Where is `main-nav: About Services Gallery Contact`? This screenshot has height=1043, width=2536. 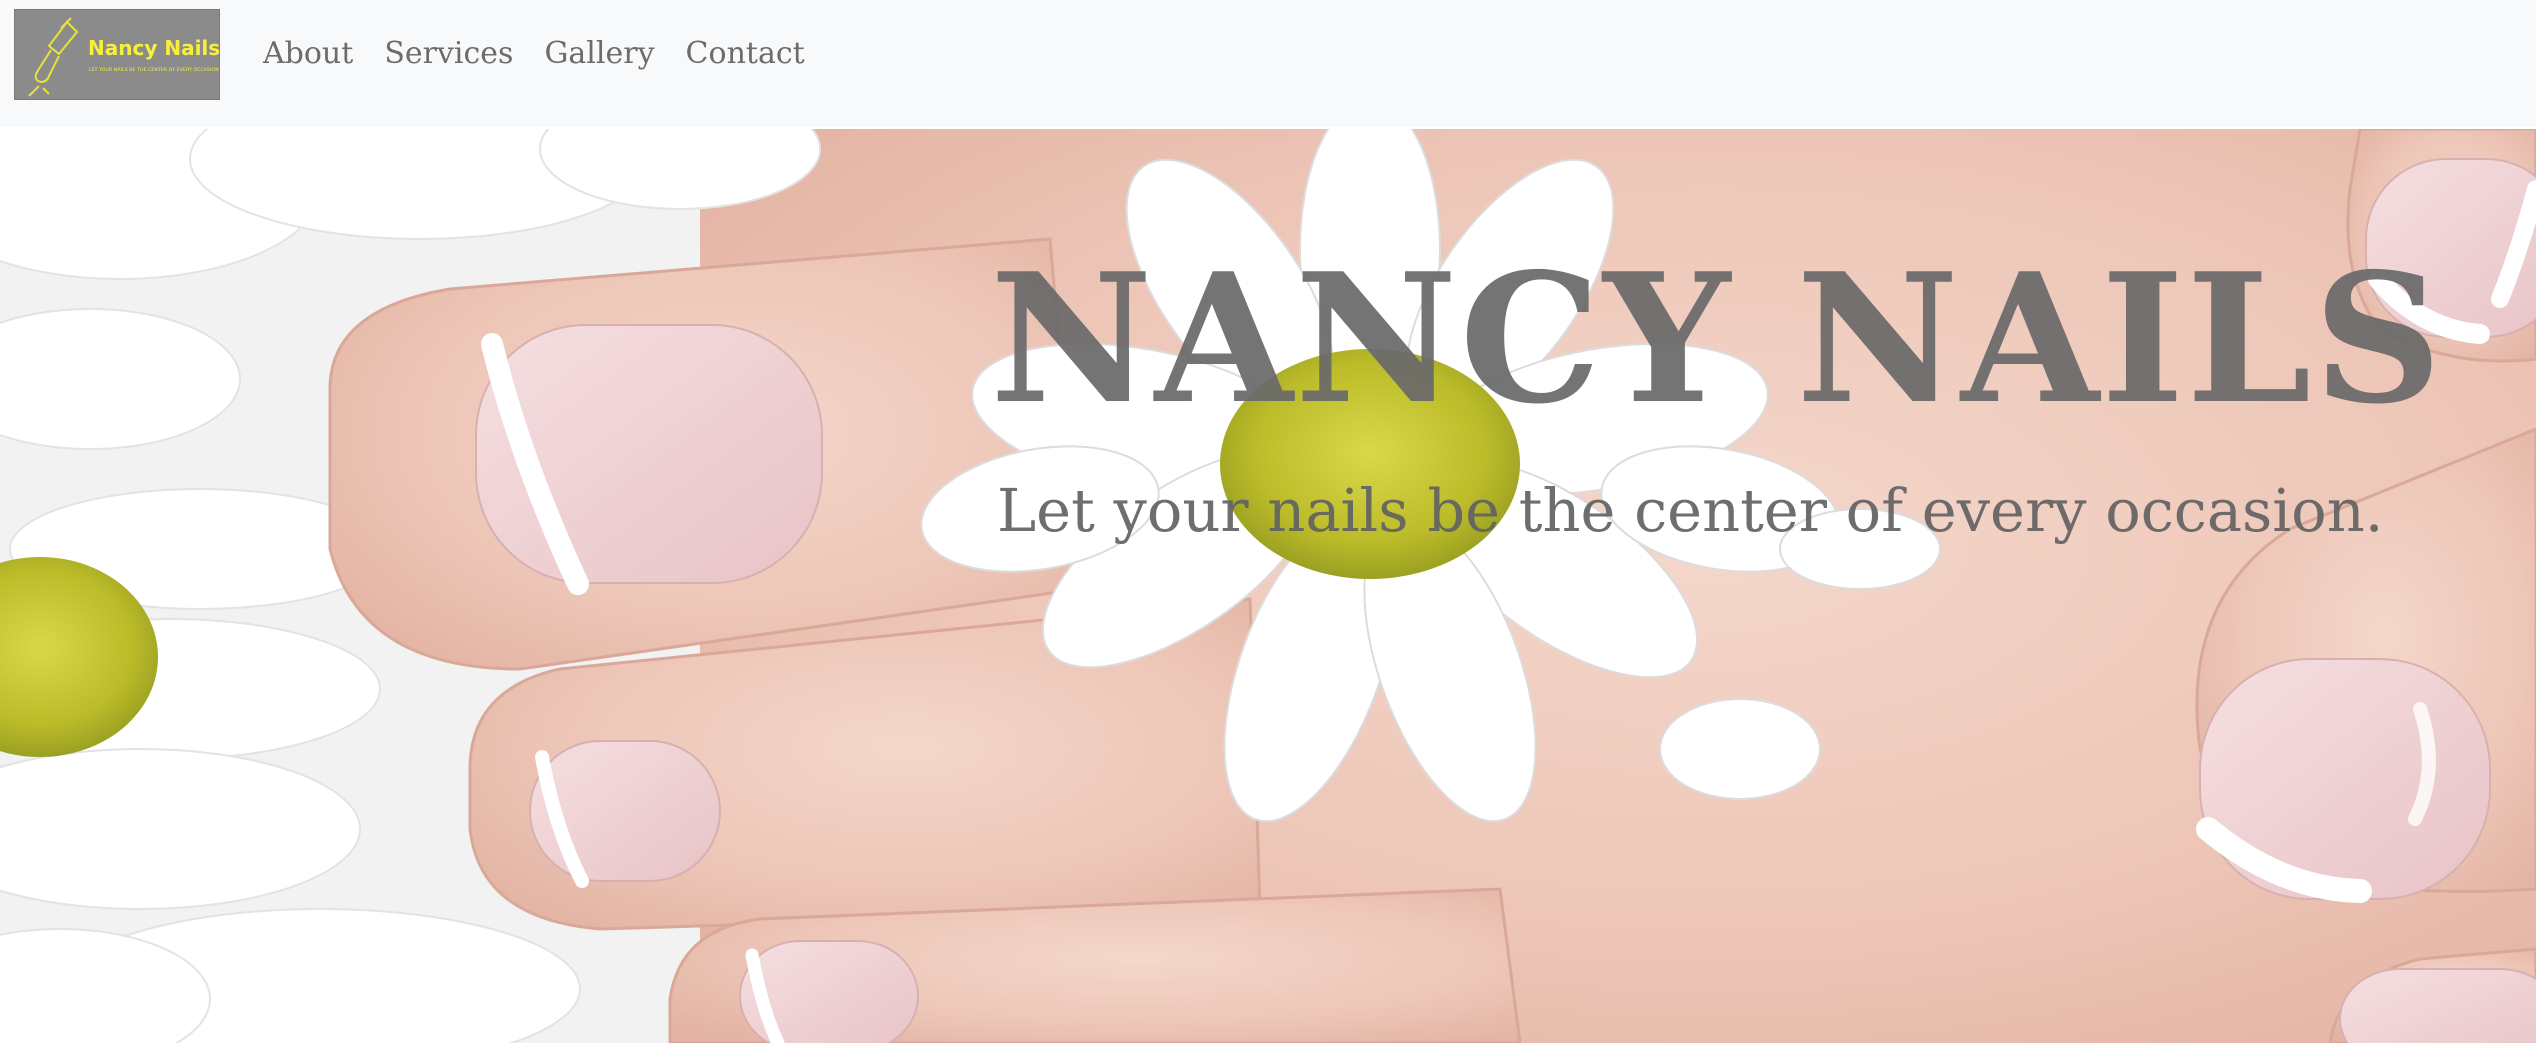 main-nav: About Services Gallery Contact is located at coordinates (549, 54).